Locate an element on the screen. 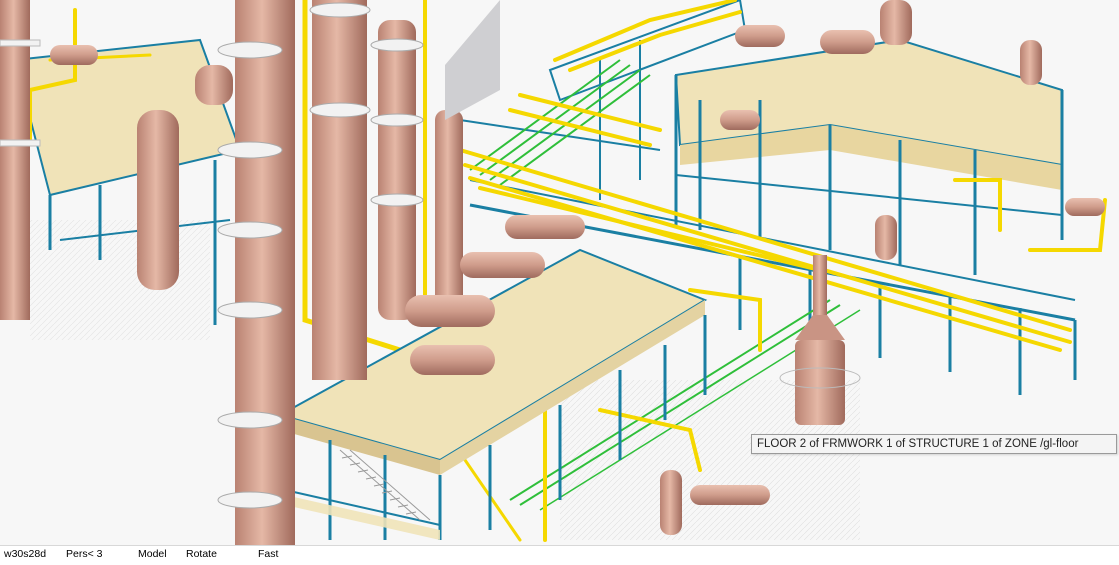  status-mode: Model is located at coordinates (152, 554).